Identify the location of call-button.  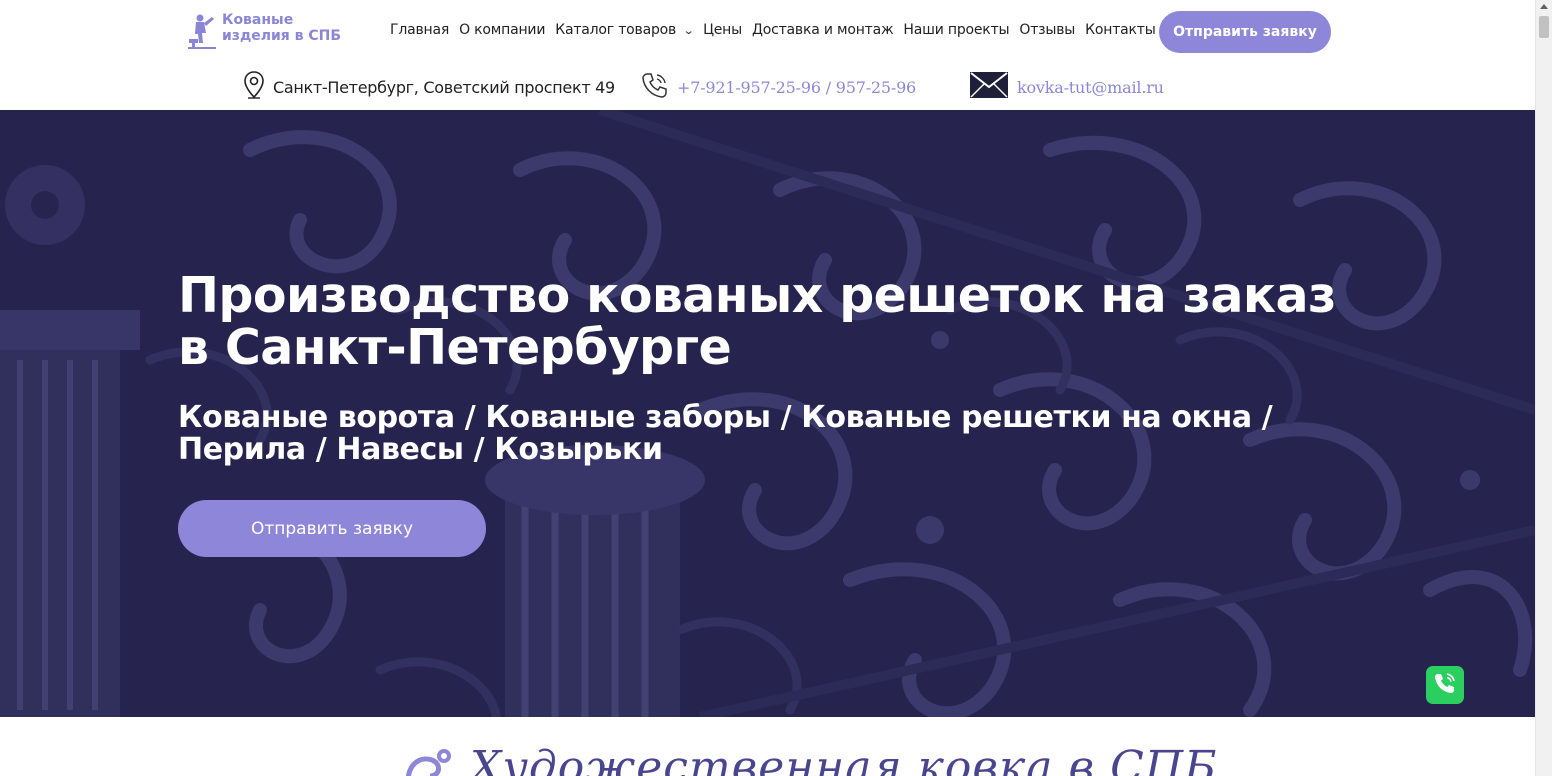
(1445, 685).